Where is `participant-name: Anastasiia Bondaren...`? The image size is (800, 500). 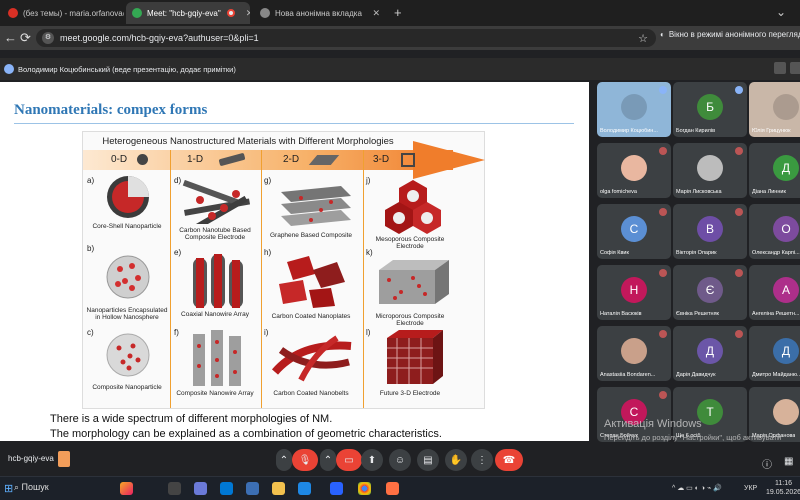 participant-name: Anastasiia Bondaren... is located at coordinates (628, 375).